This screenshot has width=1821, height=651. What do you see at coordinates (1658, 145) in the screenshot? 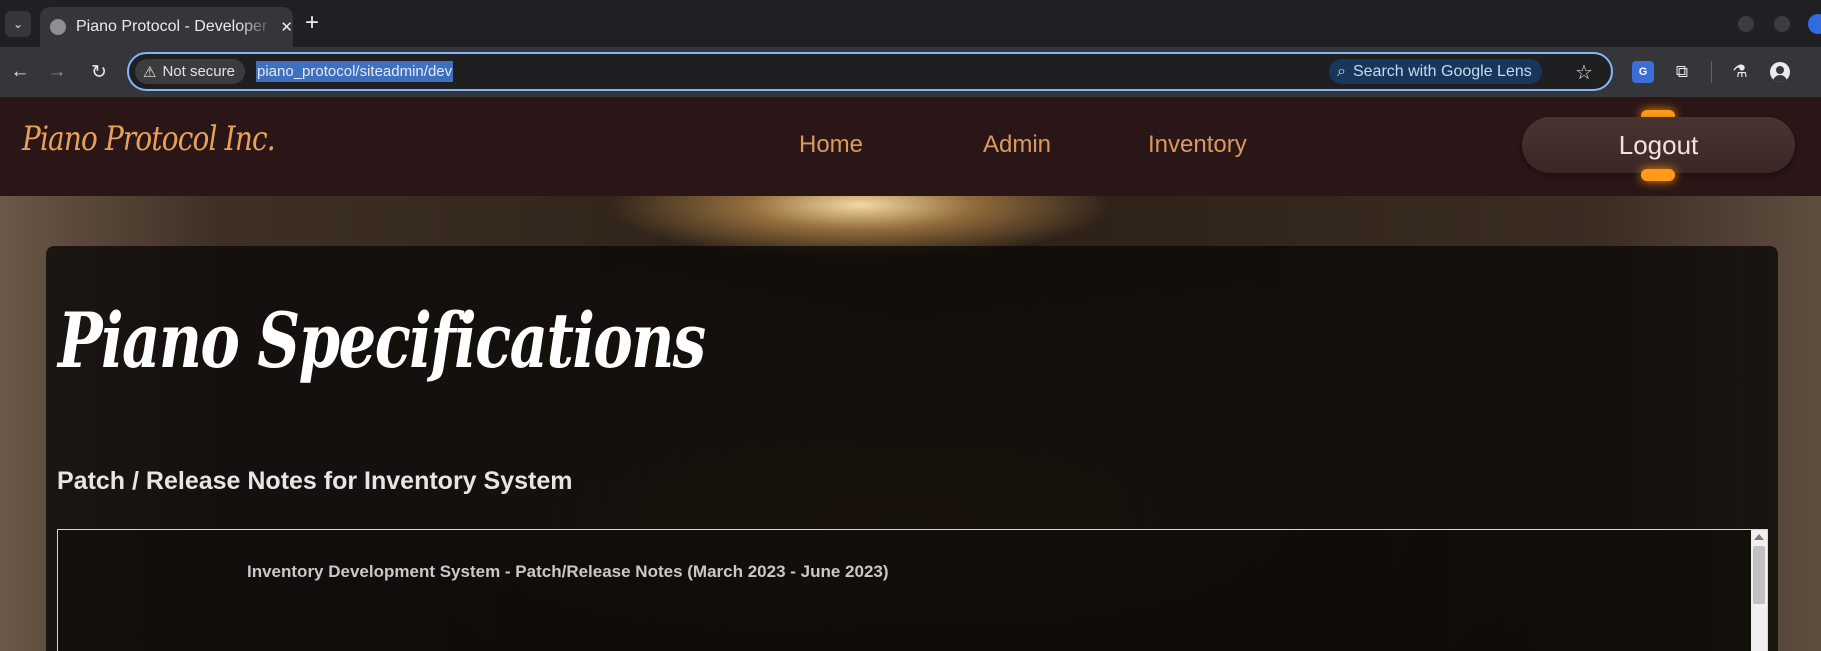
I see `logout-button: Logout` at bounding box center [1658, 145].